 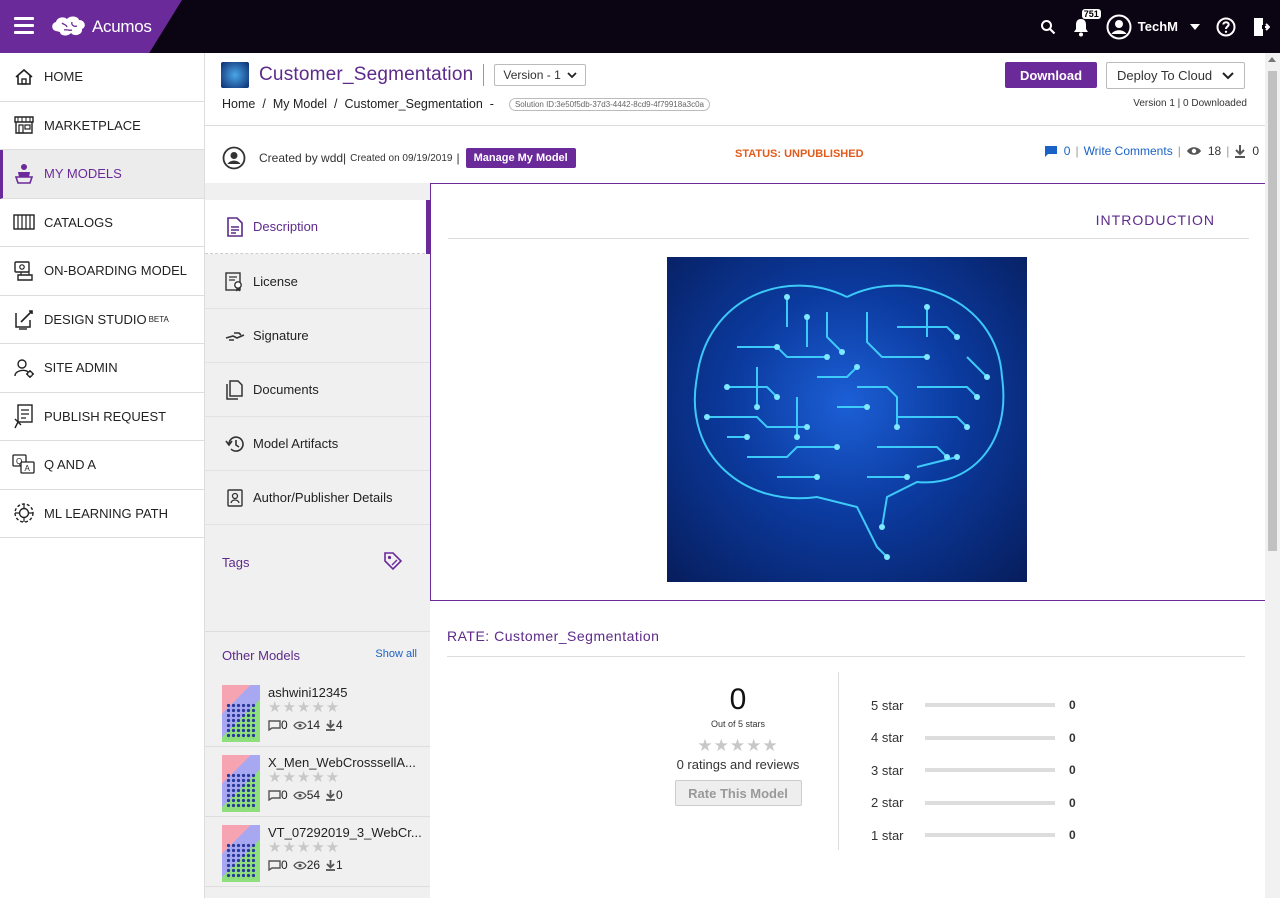 What do you see at coordinates (24, 271) in the screenshot?
I see `onboarding-icon` at bounding box center [24, 271].